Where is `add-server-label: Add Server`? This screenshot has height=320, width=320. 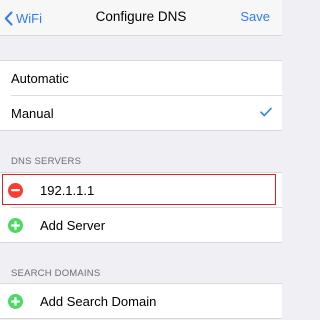
add-server-label: Add Server is located at coordinates (73, 225).